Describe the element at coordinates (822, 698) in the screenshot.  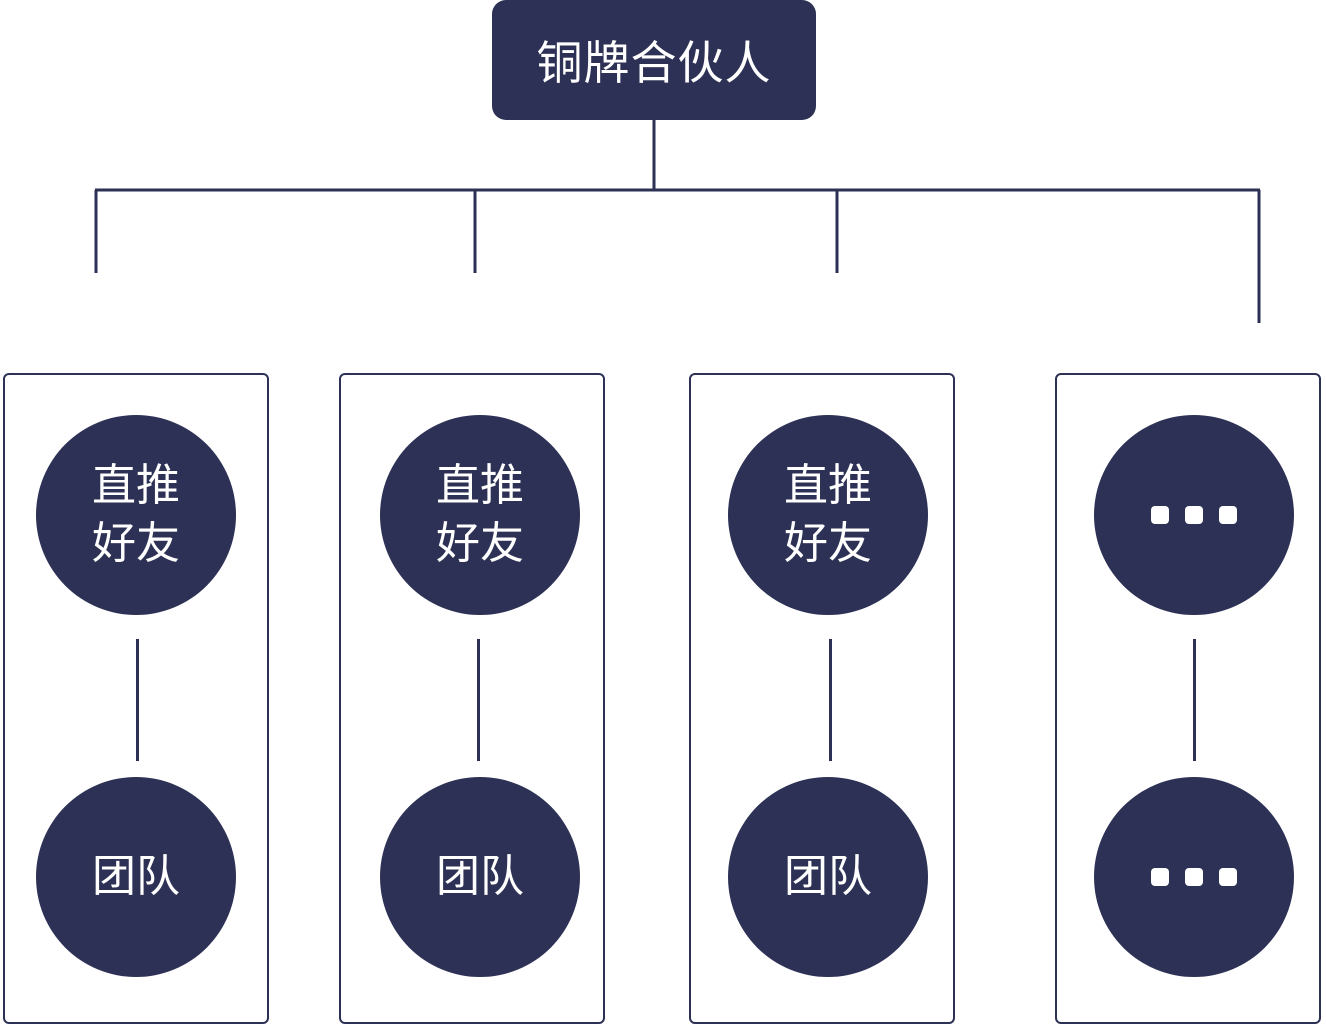
I see `column-3: 直推好友 团队` at that location.